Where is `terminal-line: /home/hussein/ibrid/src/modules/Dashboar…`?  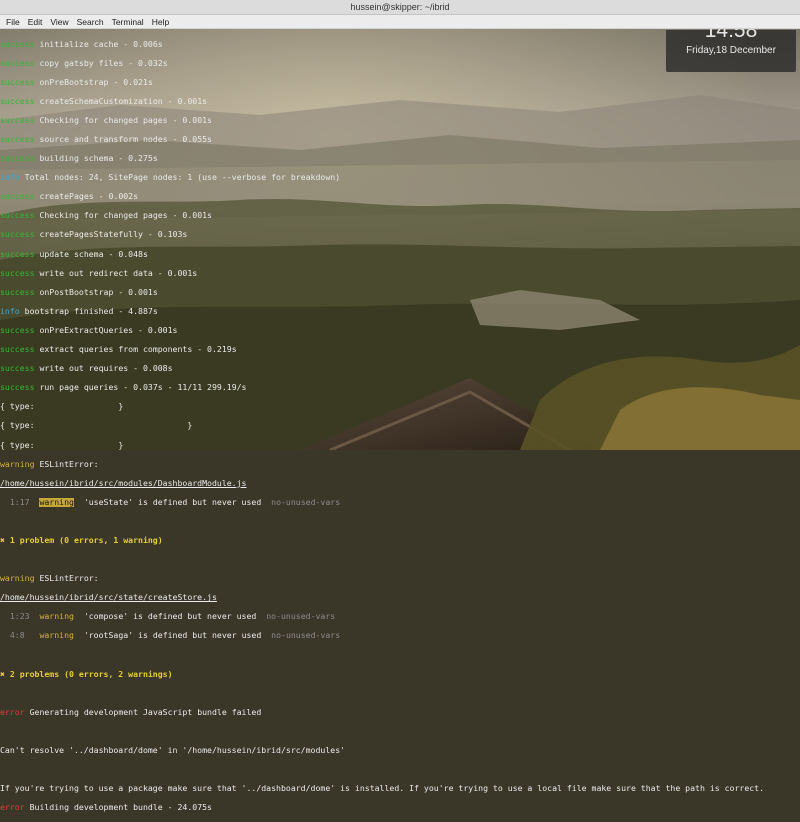 terminal-line: /home/hussein/ibrid/src/modules/Dashboar… is located at coordinates (400, 484).